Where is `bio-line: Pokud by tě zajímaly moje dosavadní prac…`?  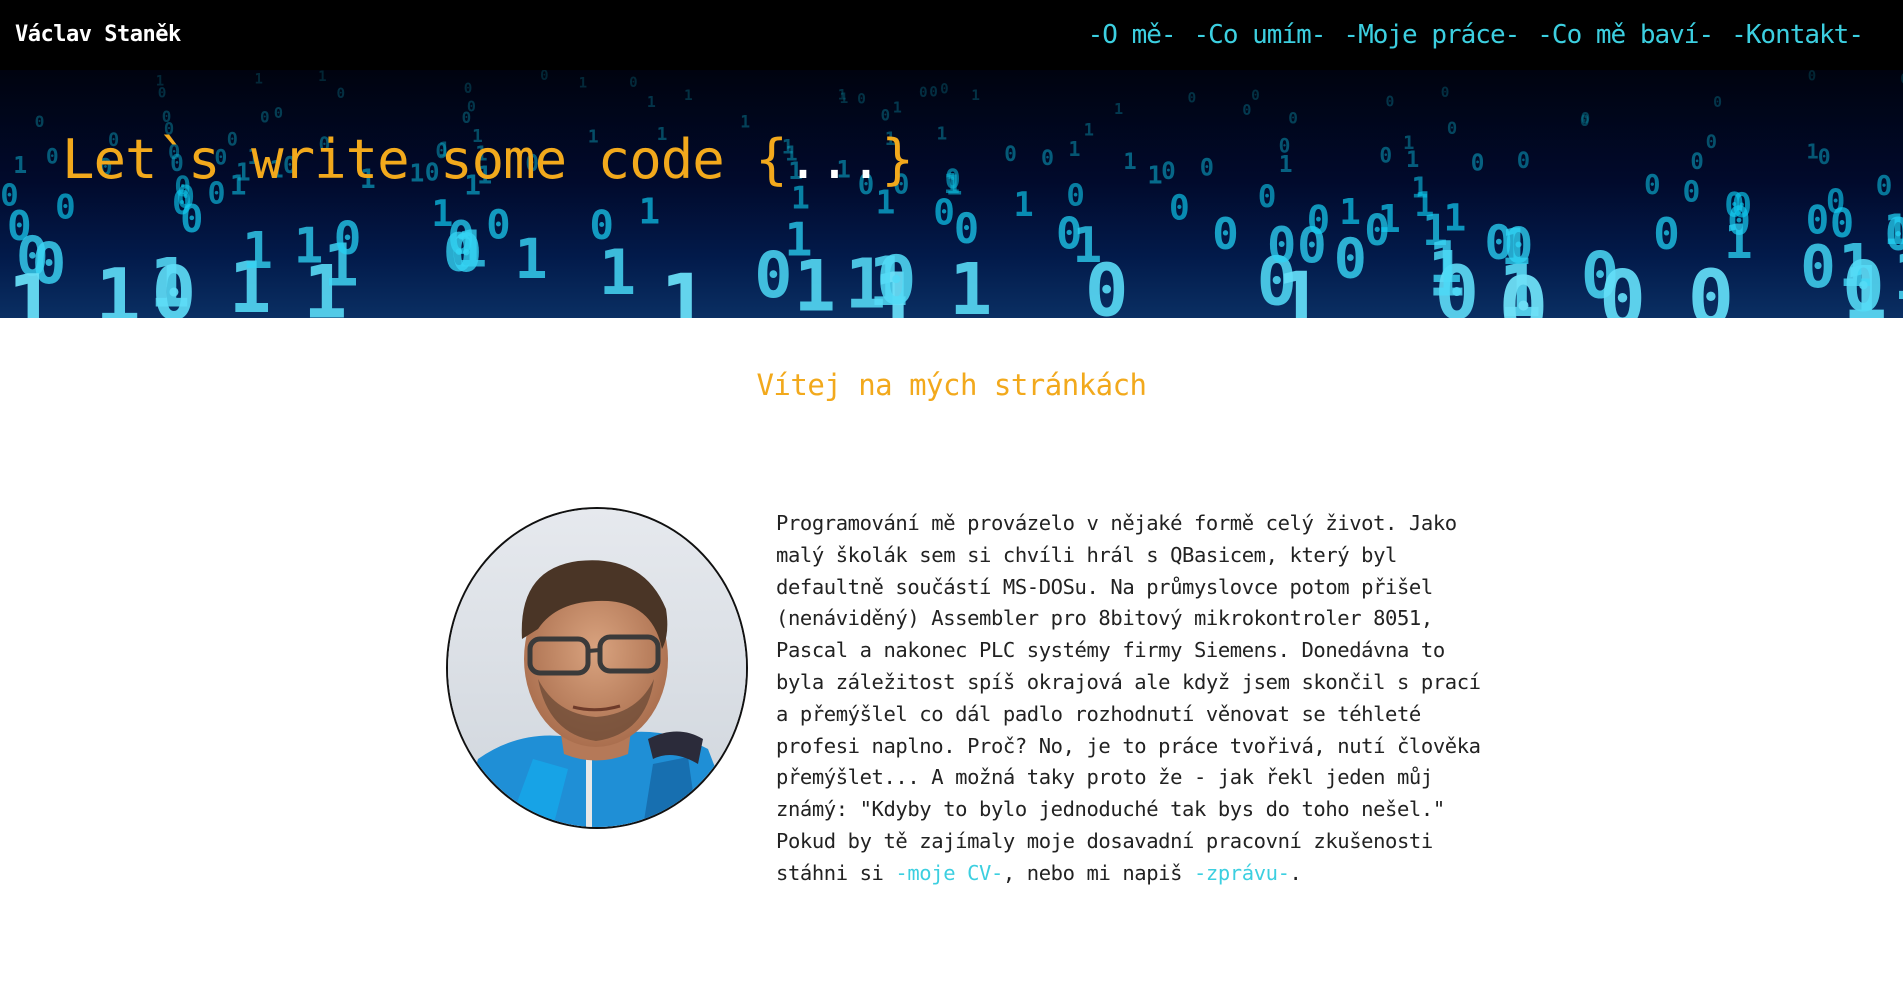 bio-line: Pokud by tě zajímaly moje dosavadní prac… is located at coordinates (1104, 840).